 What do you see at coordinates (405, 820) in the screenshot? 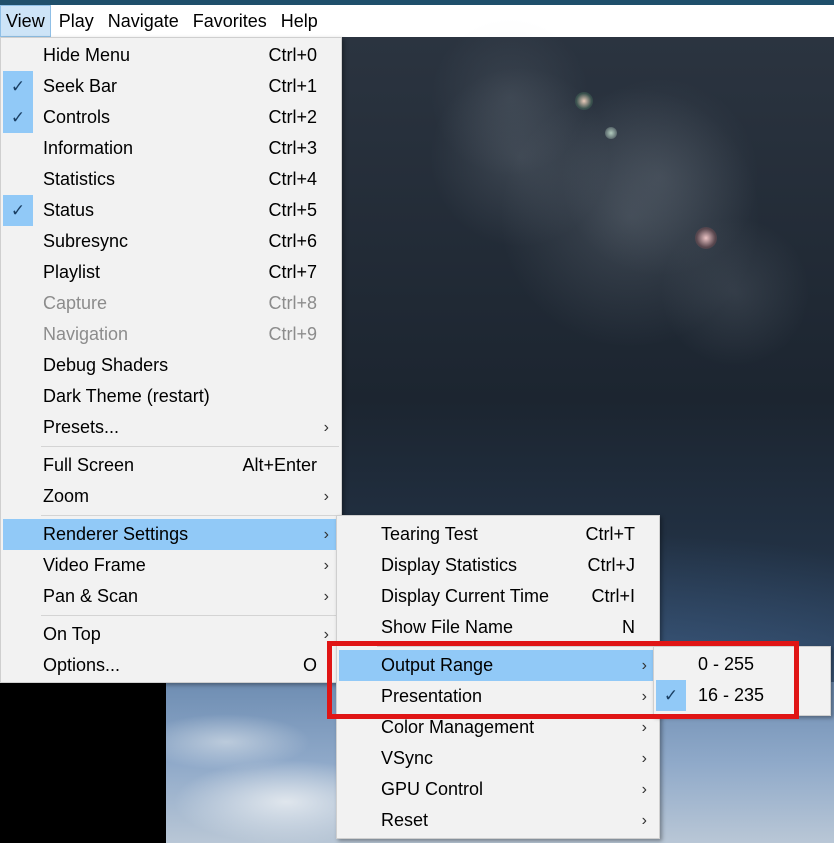
I see `menu-item-label: Reset` at bounding box center [405, 820].